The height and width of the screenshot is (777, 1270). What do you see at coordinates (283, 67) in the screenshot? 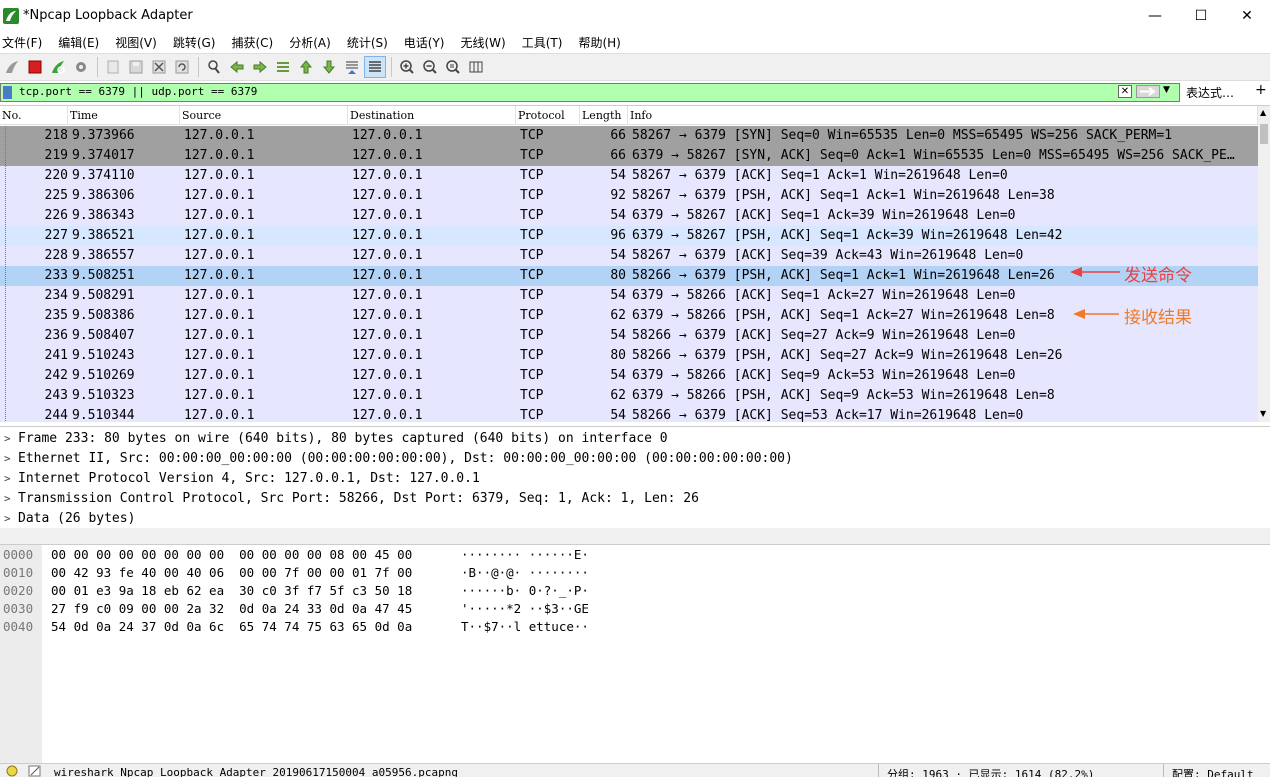
I see `go-to-packet-icon` at bounding box center [283, 67].